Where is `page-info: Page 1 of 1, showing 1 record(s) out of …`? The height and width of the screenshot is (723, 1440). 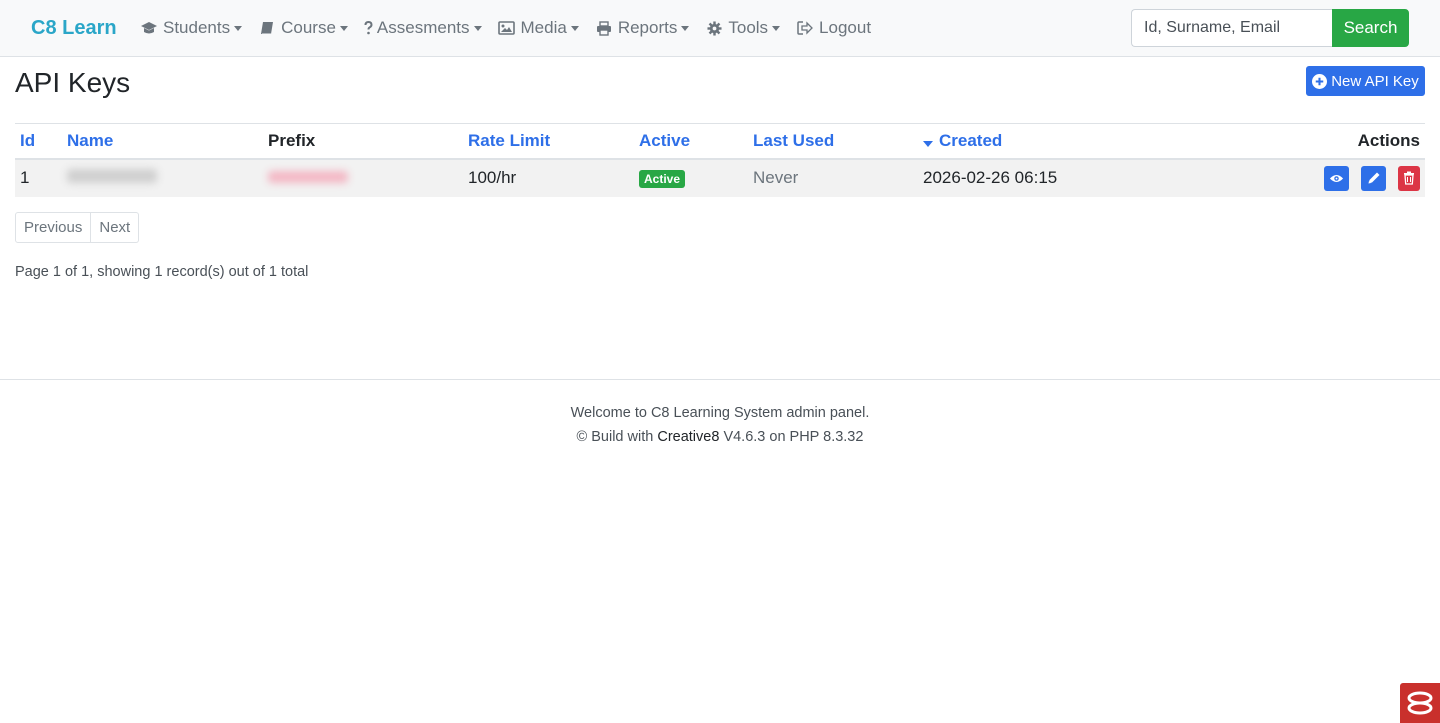
page-info: Page 1 of 1, showing 1 record(s) out of … is located at coordinates (162, 272).